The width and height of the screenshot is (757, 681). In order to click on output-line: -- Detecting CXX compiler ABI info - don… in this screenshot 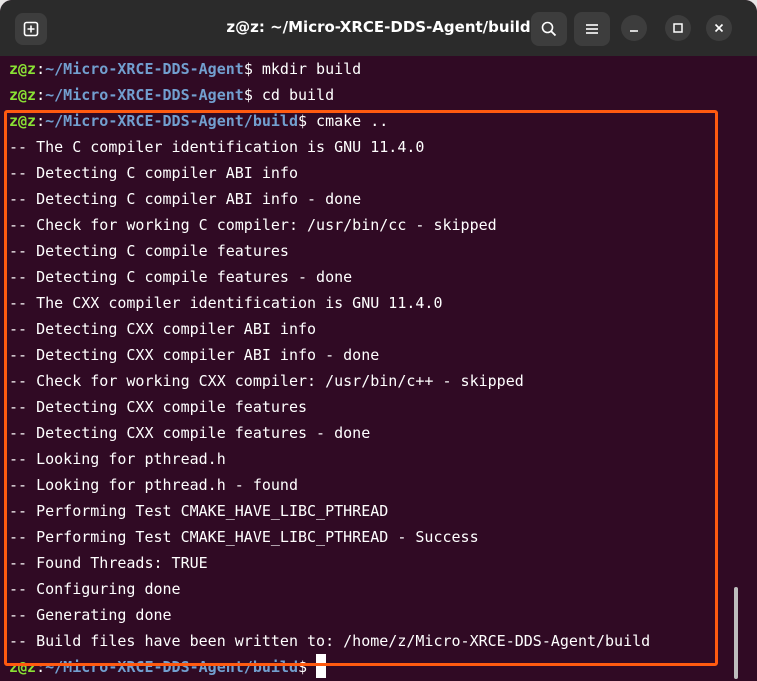, I will do `click(194, 355)`.